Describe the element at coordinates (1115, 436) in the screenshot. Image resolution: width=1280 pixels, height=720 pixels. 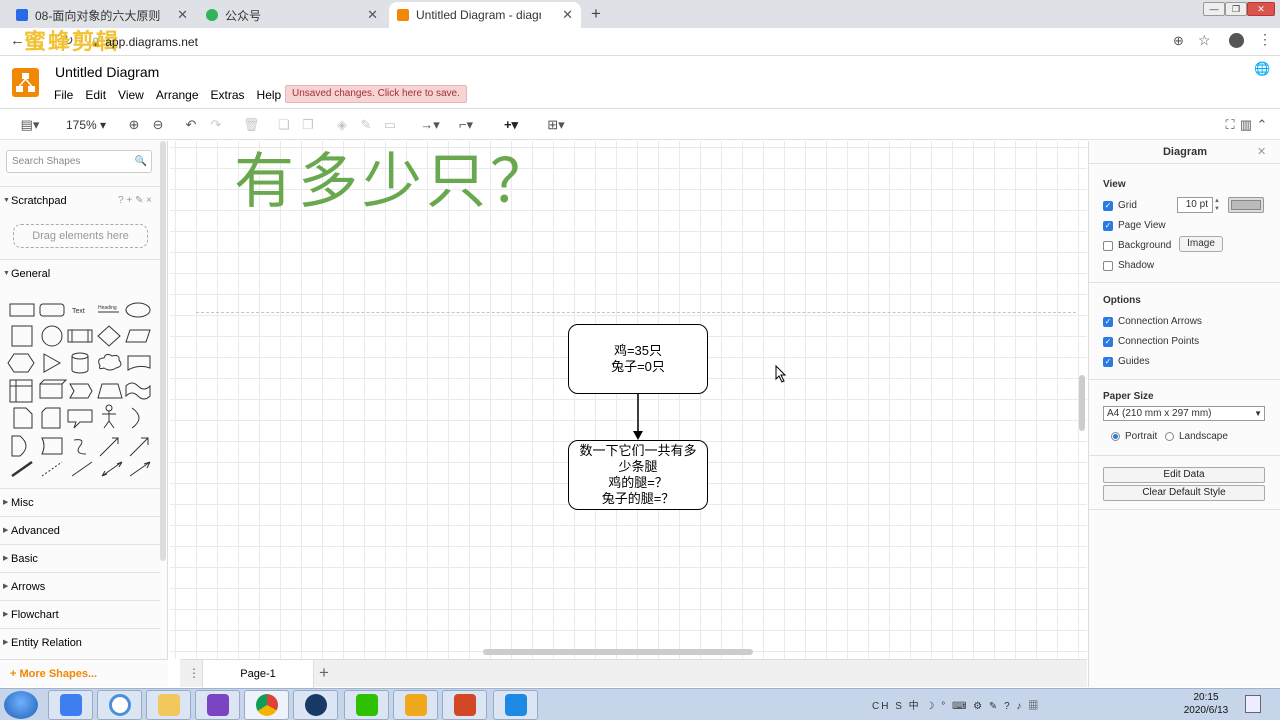
I see `radio-selected-icon` at that location.